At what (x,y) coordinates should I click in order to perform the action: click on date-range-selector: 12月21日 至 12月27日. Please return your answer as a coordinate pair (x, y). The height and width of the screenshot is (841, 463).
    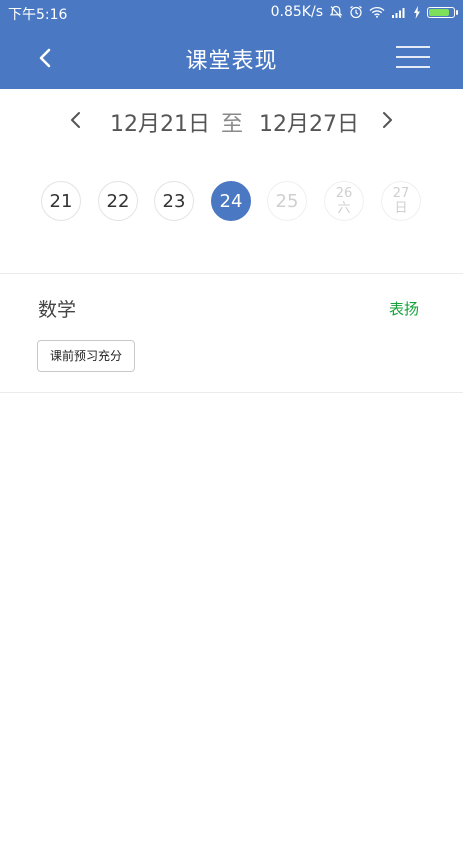
    Looking at the image, I should click on (231, 120).